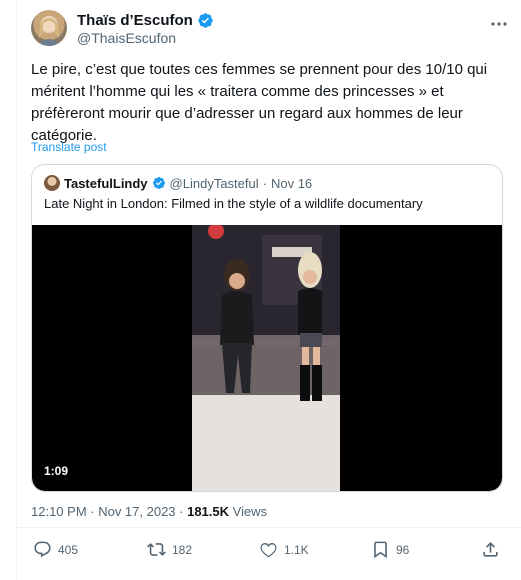 Image resolution: width=521 pixels, height=580 pixels. What do you see at coordinates (135, 20) in the screenshot?
I see `author-name: Thaïs d’Escufon` at bounding box center [135, 20].